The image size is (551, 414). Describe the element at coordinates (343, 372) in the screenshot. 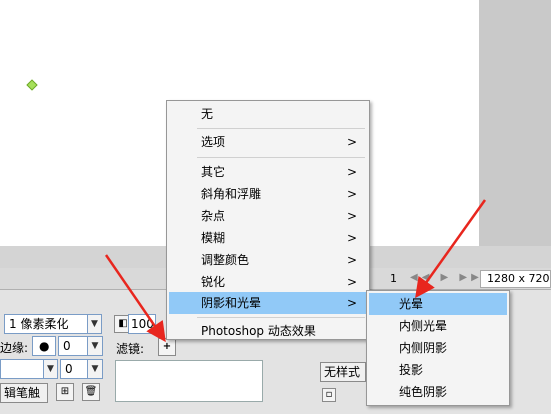

I see `style-select: 无样式` at that location.